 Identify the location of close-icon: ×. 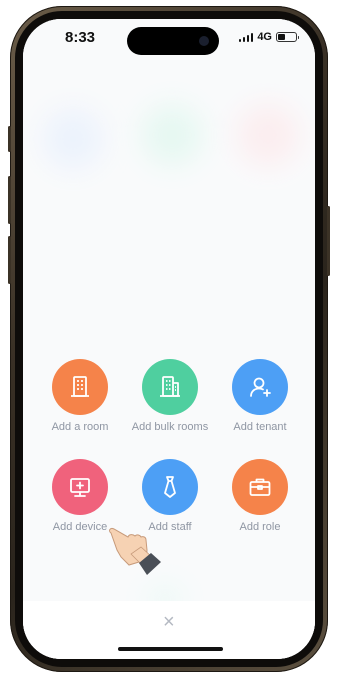
(169, 622).